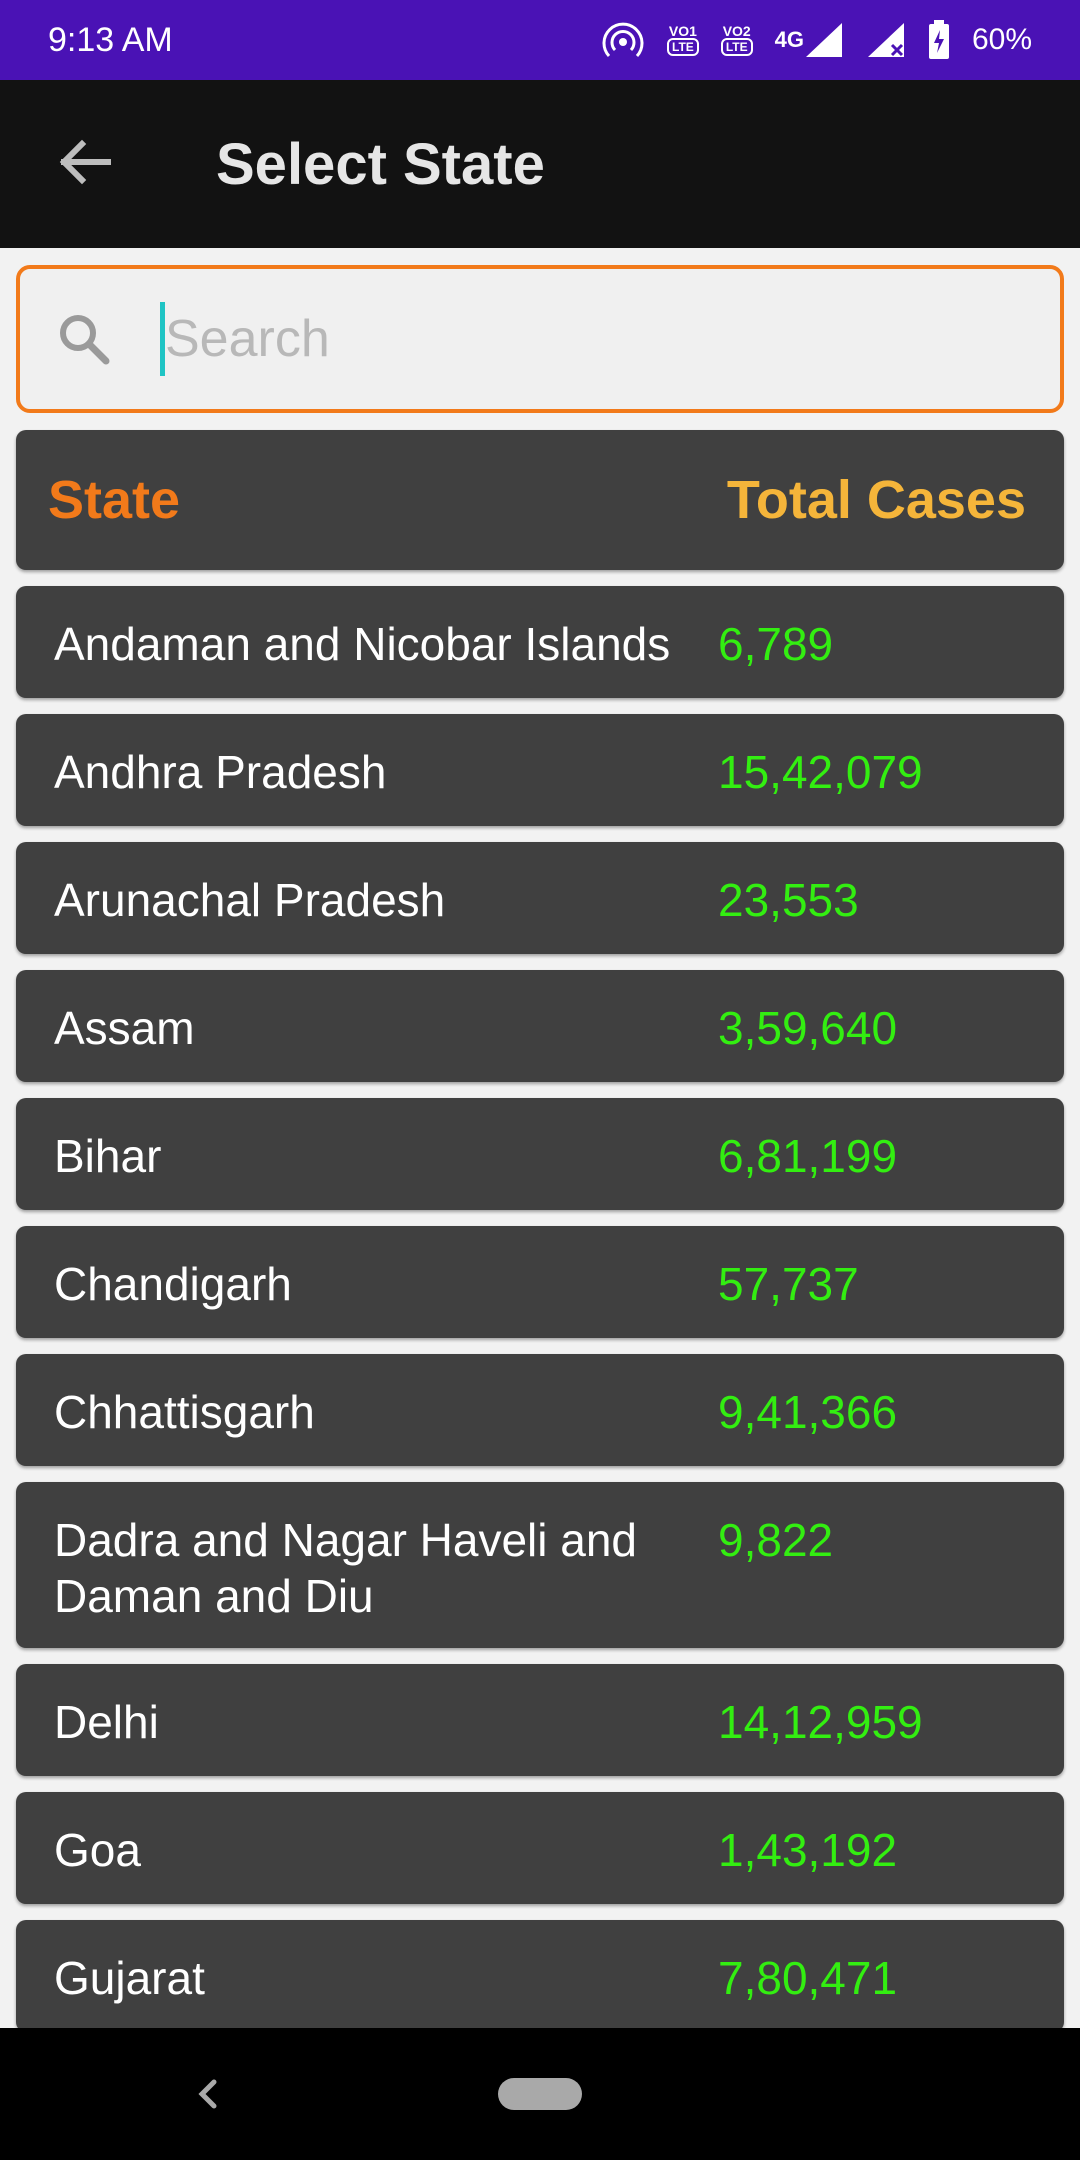 The height and width of the screenshot is (2160, 1080). I want to click on volte2-icon: VO2 LTE, so click(736, 39).